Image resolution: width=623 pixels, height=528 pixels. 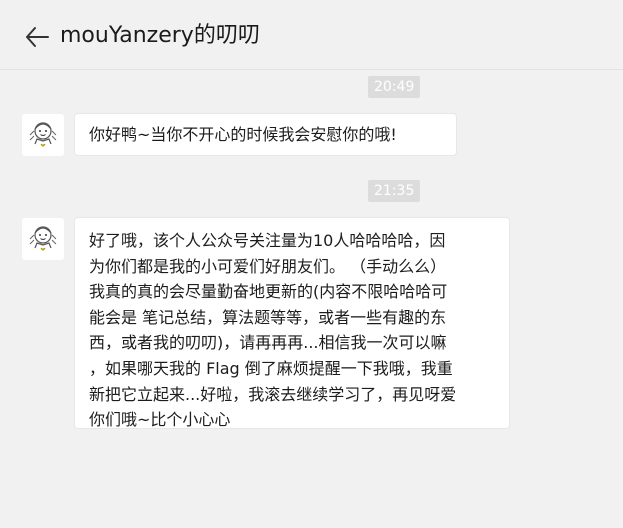 I want to click on message-text-line: 新把它立起来...好啦，我滚去继续学习了，再见呀爱, so click(x=273, y=394).